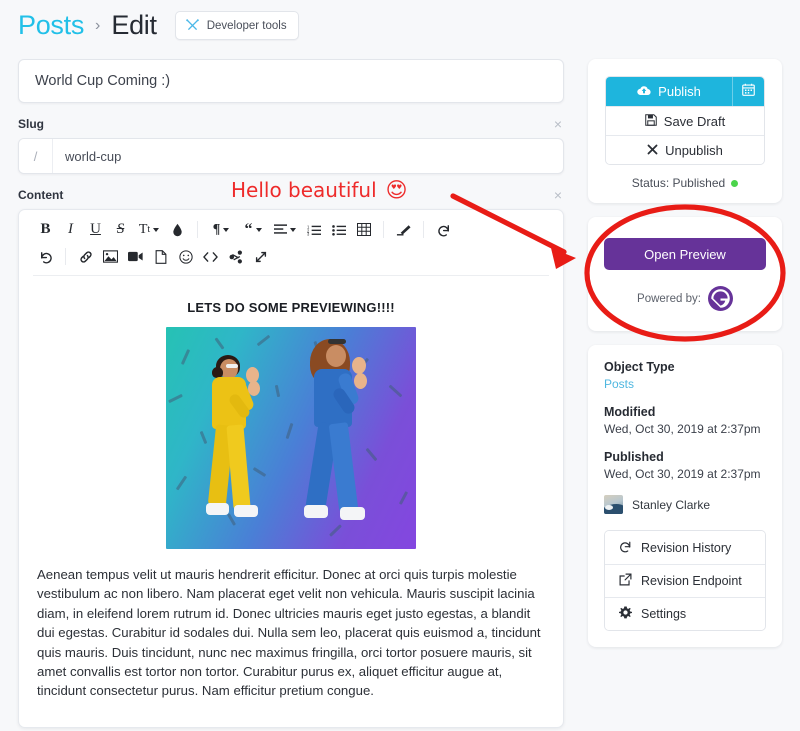 The image size is (800, 731). I want to click on editor-toolbar: B I U S Tt ¶ “ 123, so click(291, 245).